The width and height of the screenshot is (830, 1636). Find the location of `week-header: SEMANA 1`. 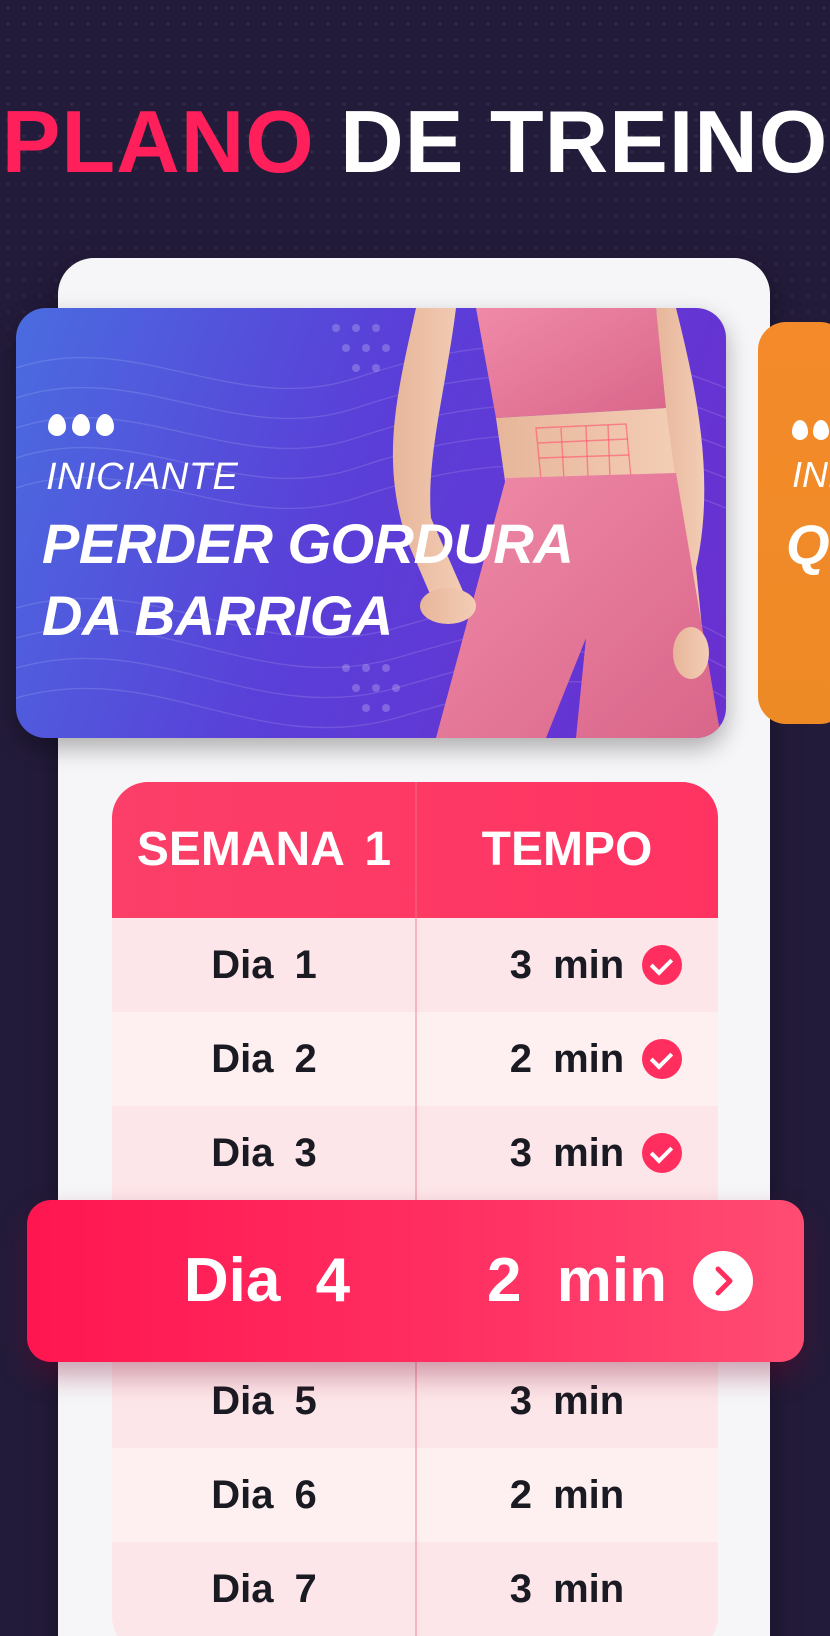

week-header: SEMANA 1 is located at coordinates (264, 849).